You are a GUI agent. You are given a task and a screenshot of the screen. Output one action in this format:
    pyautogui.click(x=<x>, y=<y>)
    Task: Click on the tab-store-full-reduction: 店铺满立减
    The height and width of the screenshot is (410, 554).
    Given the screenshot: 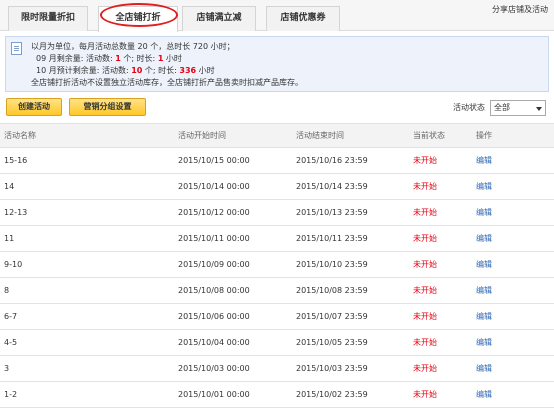 What is the action you would take?
    pyautogui.click(x=219, y=18)
    